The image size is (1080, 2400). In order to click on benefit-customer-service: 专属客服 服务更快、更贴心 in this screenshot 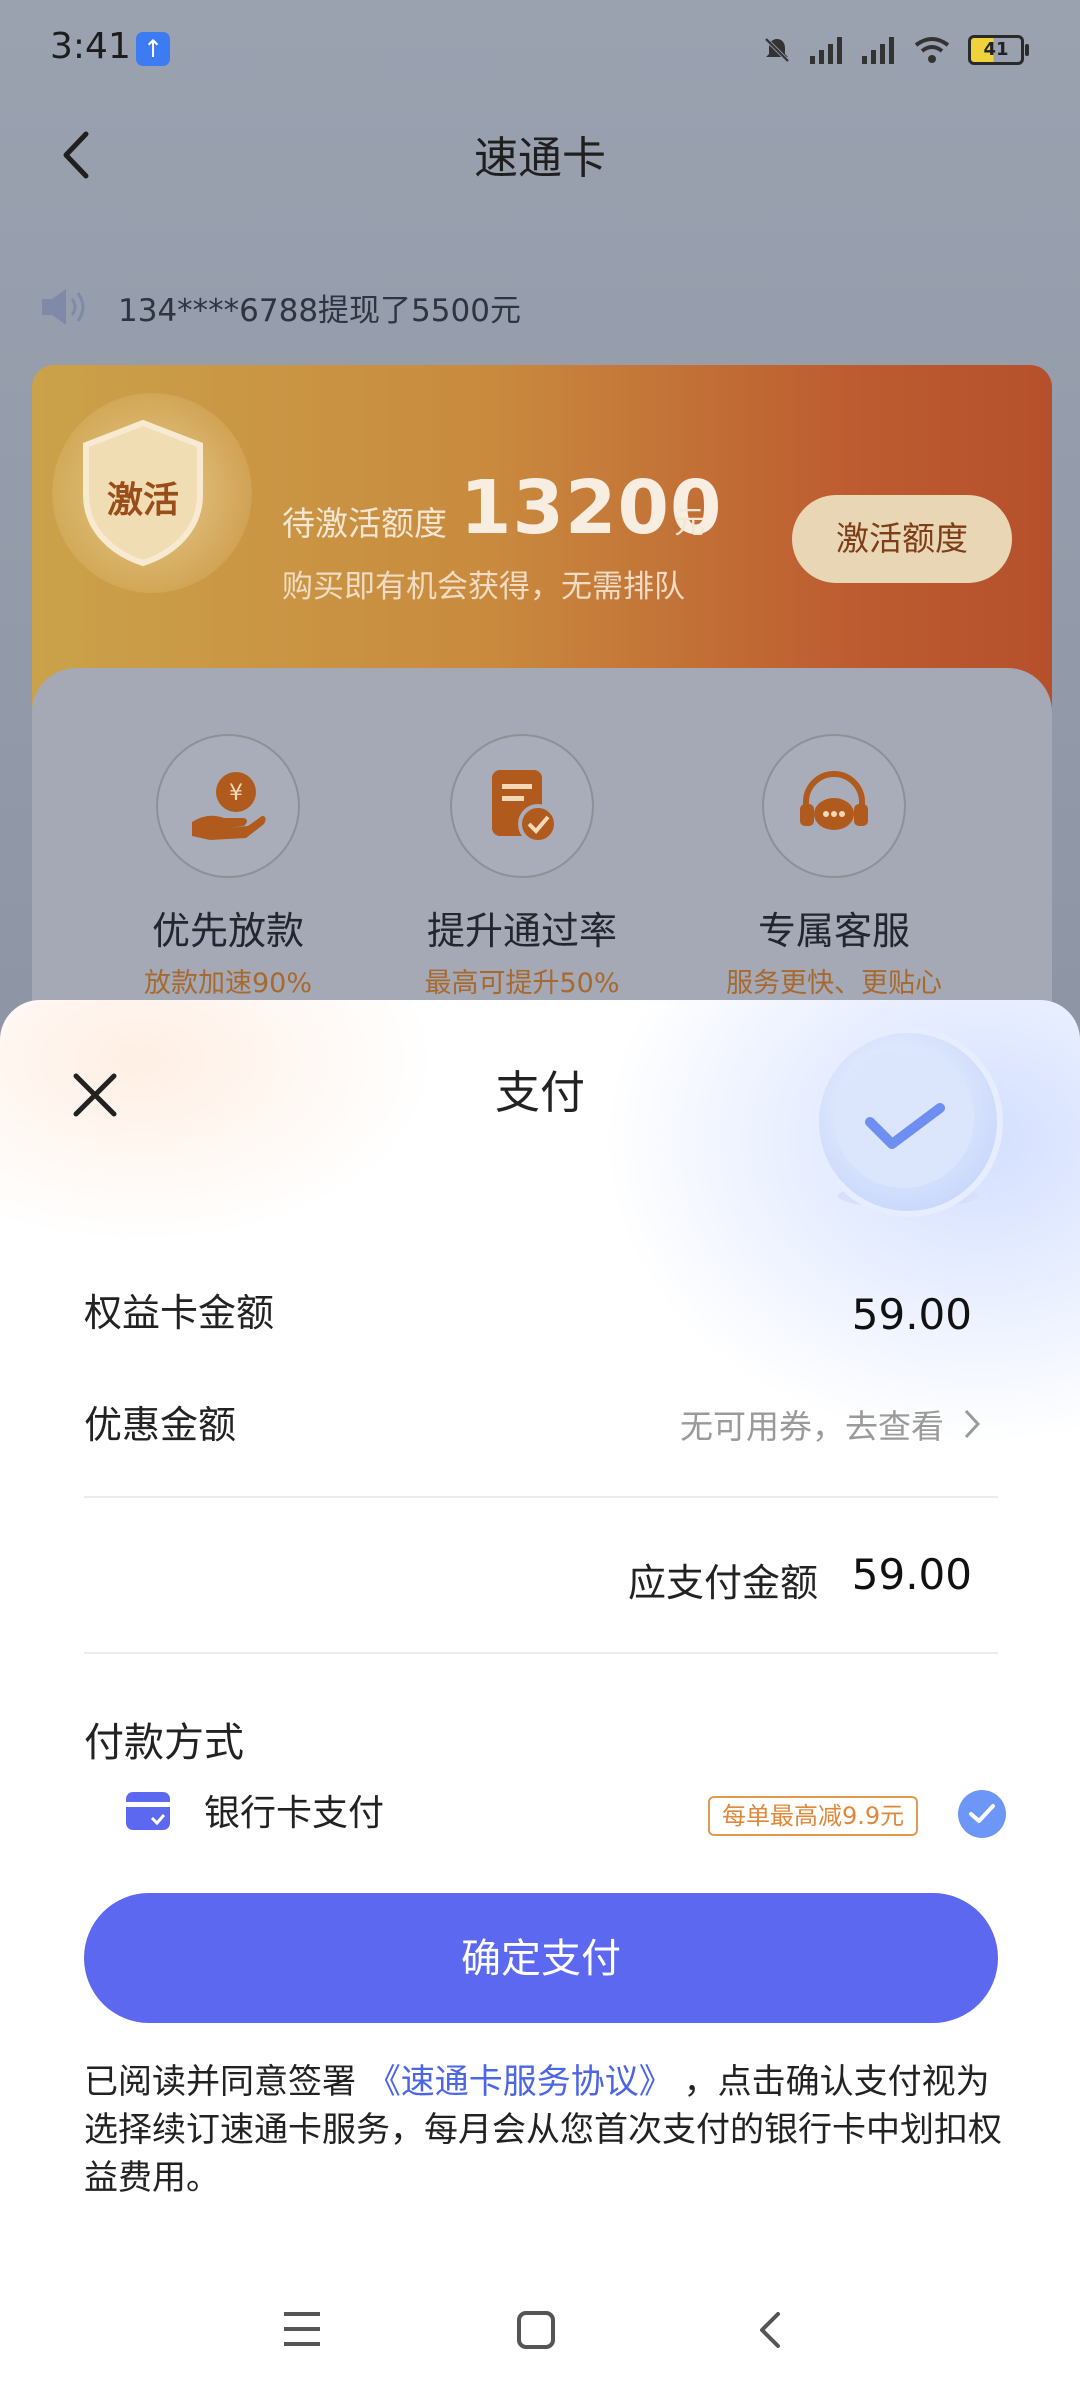, I will do `click(834, 867)`.